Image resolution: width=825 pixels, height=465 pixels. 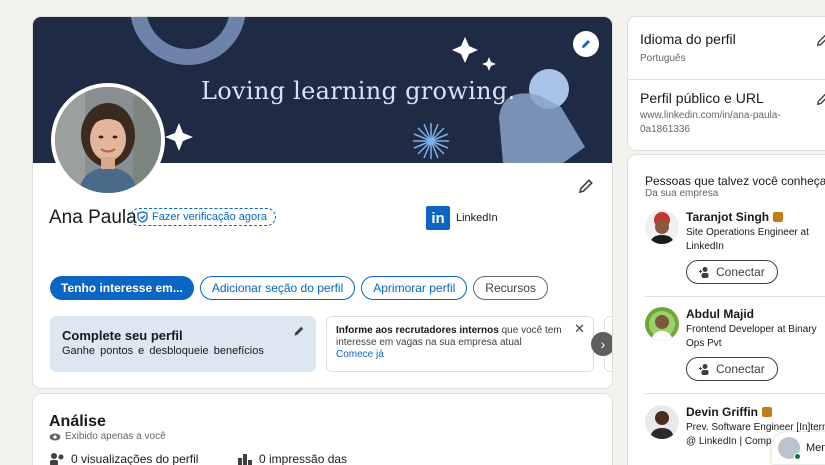 I want to click on pymk-title: Pessoas que talvez você conheça, so click(x=735, y=181).